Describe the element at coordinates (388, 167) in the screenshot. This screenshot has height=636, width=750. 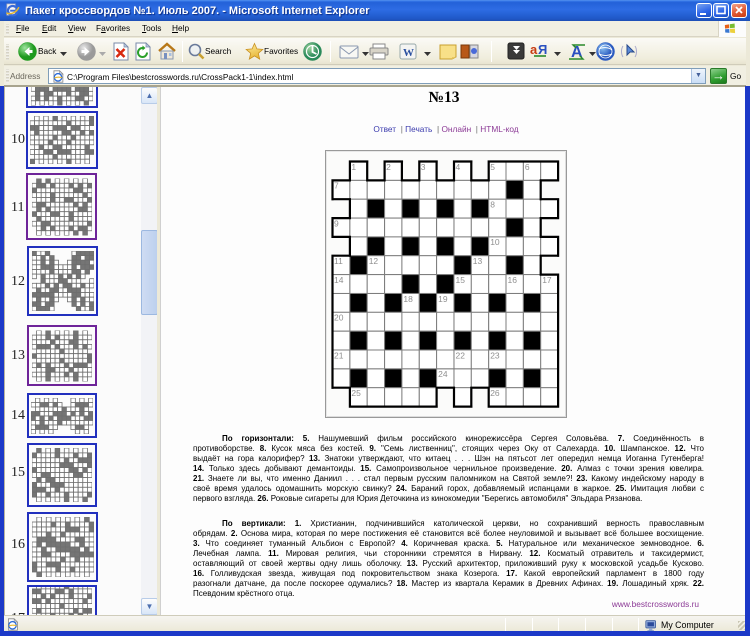
I see `svg-text: 2` at that location.